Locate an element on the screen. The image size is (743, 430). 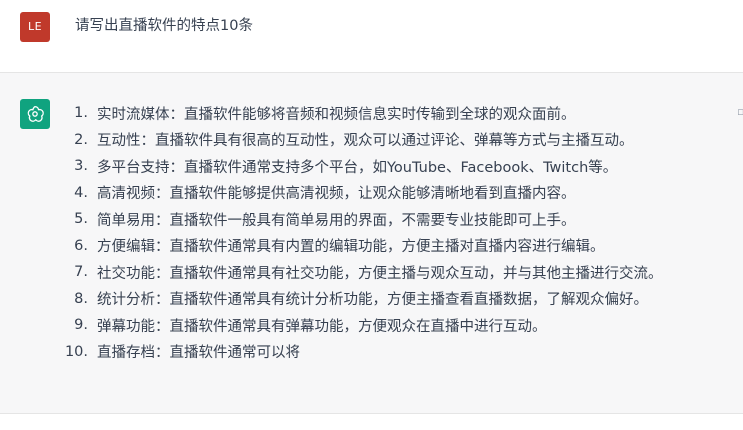
list-item: 6. 方便编辑：直播软件通常具有内置的编辑功能，方便主播对直播内容进行编辑。 is located at coordinates (360, 246).